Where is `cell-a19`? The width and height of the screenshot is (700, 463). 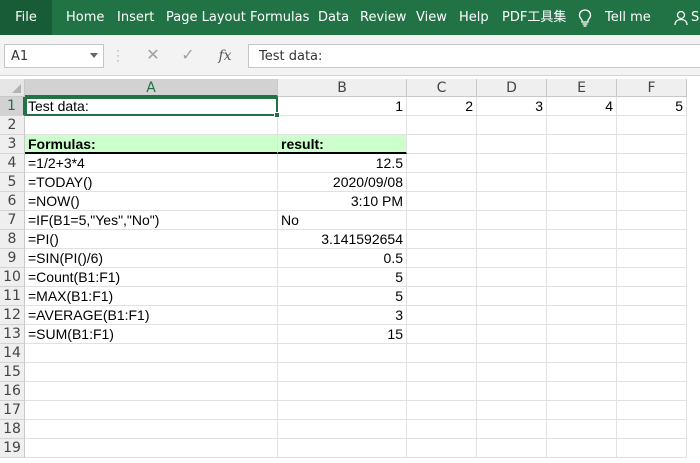
cell-a19 is located at coordinates (151, 448).